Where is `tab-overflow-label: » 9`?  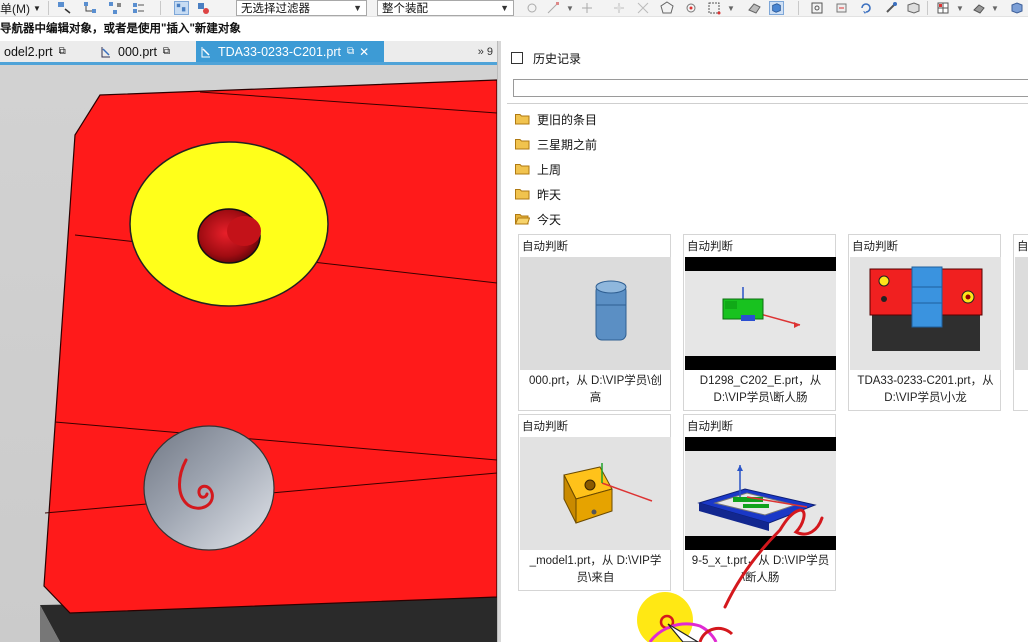
tab-overflow-label: » 9 is located at coordinates (485, 51).